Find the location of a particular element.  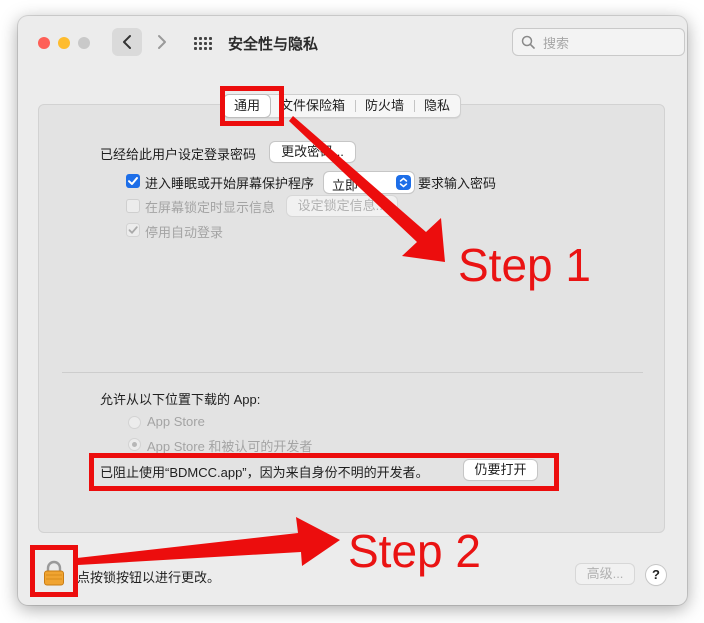

step1-label: Step 1 is located at coordinates (524, 265).